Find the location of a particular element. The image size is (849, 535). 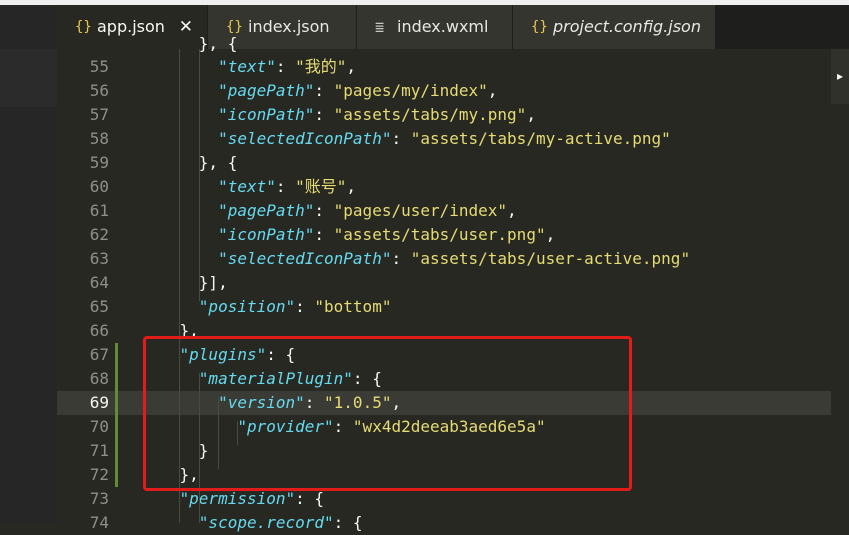

line-number: 73 is located at coordinates (99, 498).